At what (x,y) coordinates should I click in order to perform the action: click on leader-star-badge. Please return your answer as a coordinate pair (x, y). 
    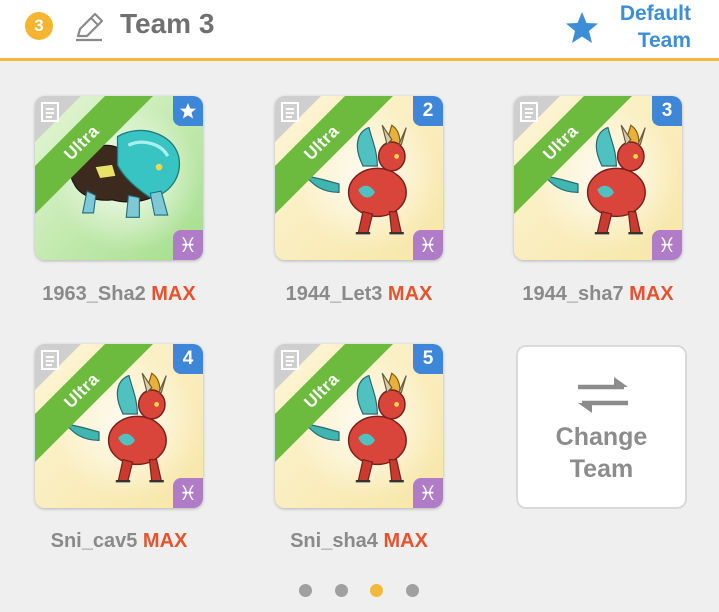
    Looking at the image, I should click on (188, 111).